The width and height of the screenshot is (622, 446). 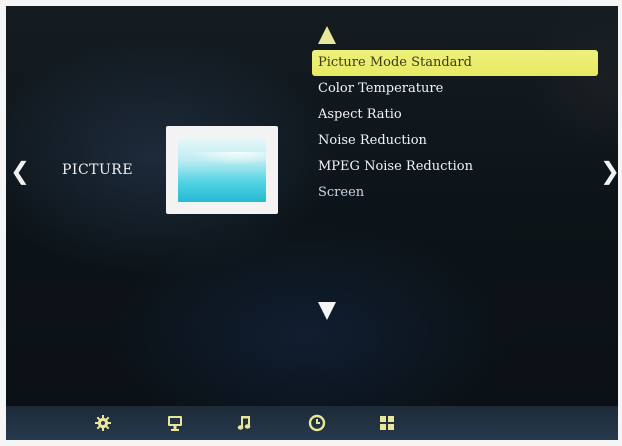 What do you see at coordinates (395, 62) in the screenshot?
I see `menu-item-label: Picture Mode Standard` at bounding box center [395, 62].